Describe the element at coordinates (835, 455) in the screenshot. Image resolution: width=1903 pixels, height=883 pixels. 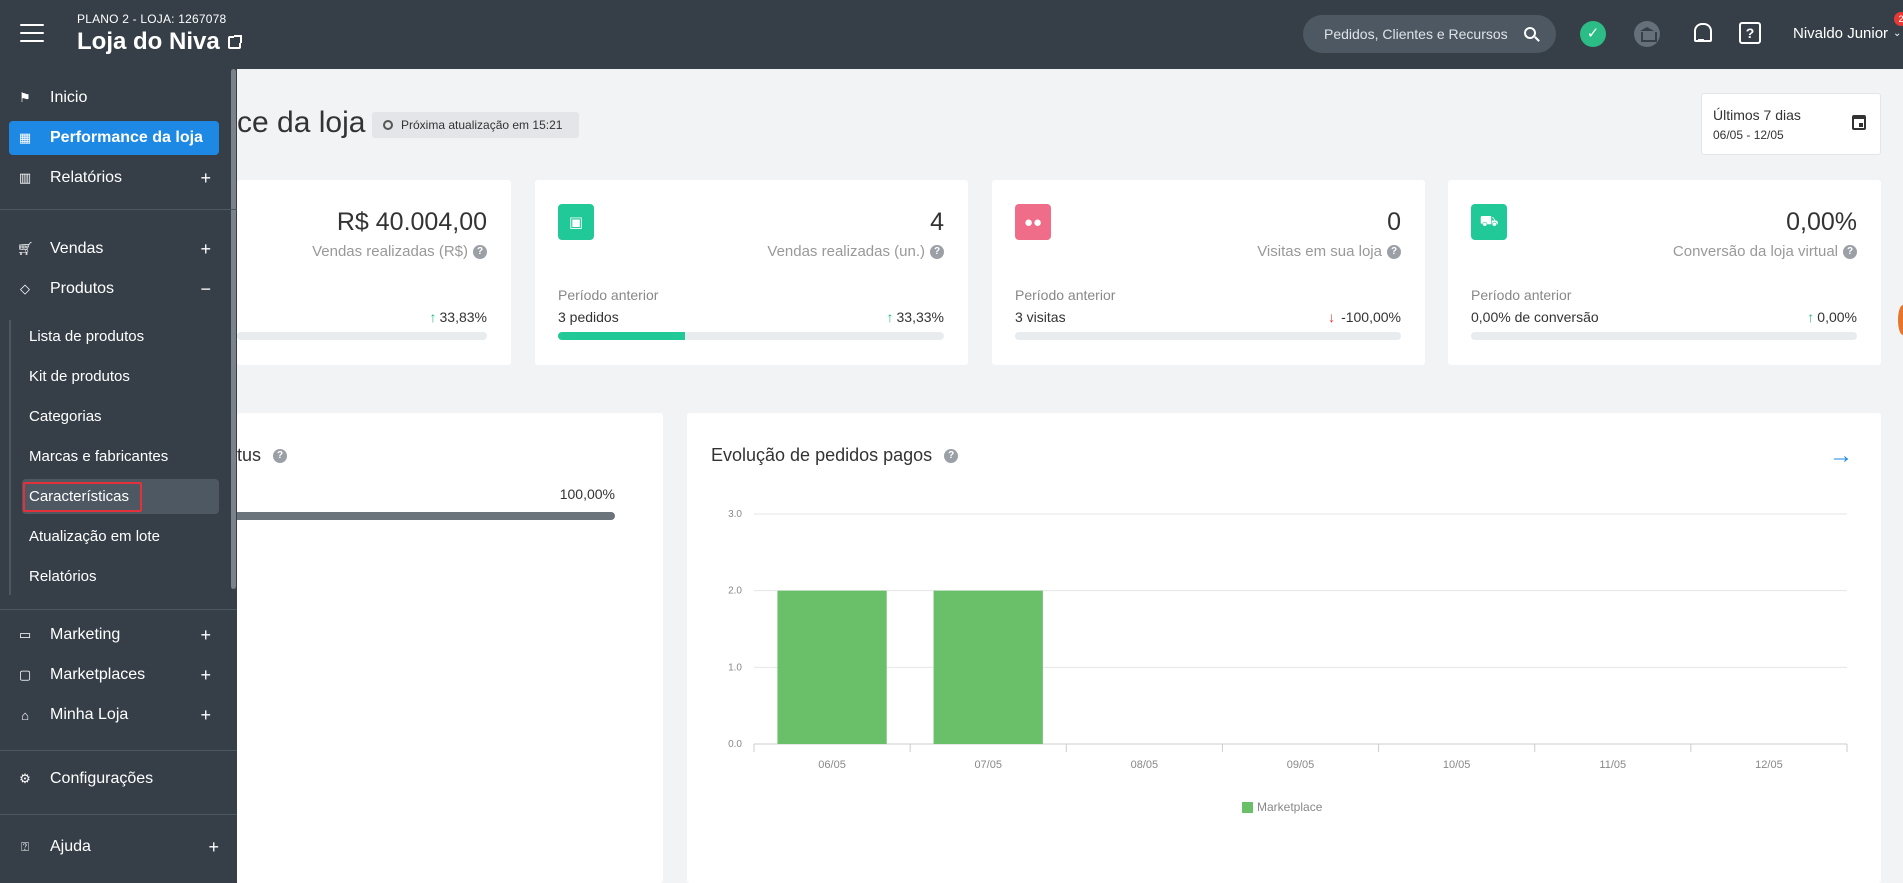
I see `orders-panel-title: Evolução de pedidos pagos ?` at that location.